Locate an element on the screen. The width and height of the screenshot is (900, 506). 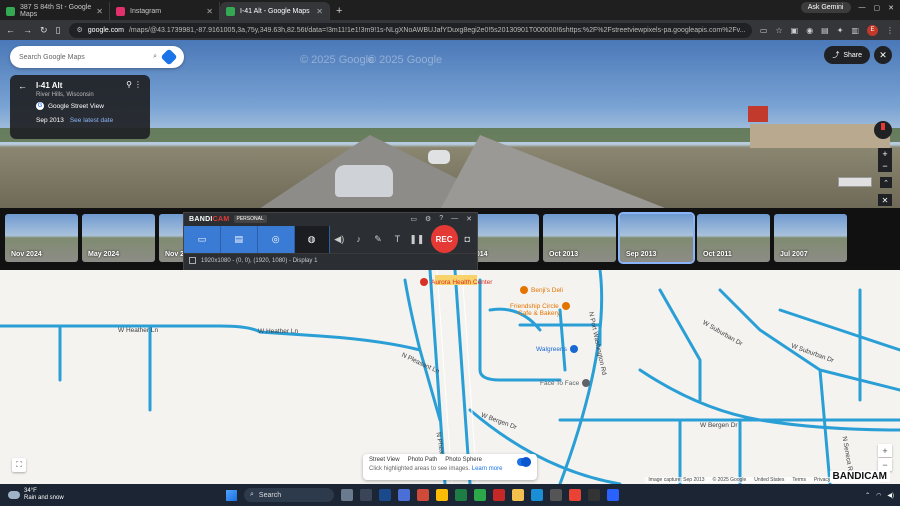
new-tab-button: + is located at coordinates (339, 11).